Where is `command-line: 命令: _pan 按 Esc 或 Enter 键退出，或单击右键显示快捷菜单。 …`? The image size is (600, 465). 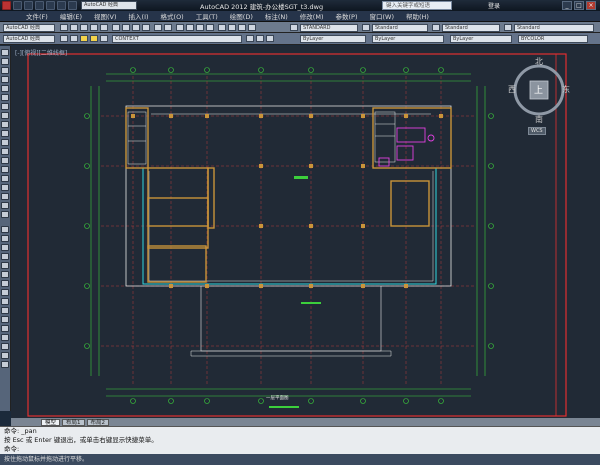 command-line: 命令: _pan 按 Esc 或 Enter 键退出，或单击右键显示快捷菜单。 … is located at coordinates (300, 440).